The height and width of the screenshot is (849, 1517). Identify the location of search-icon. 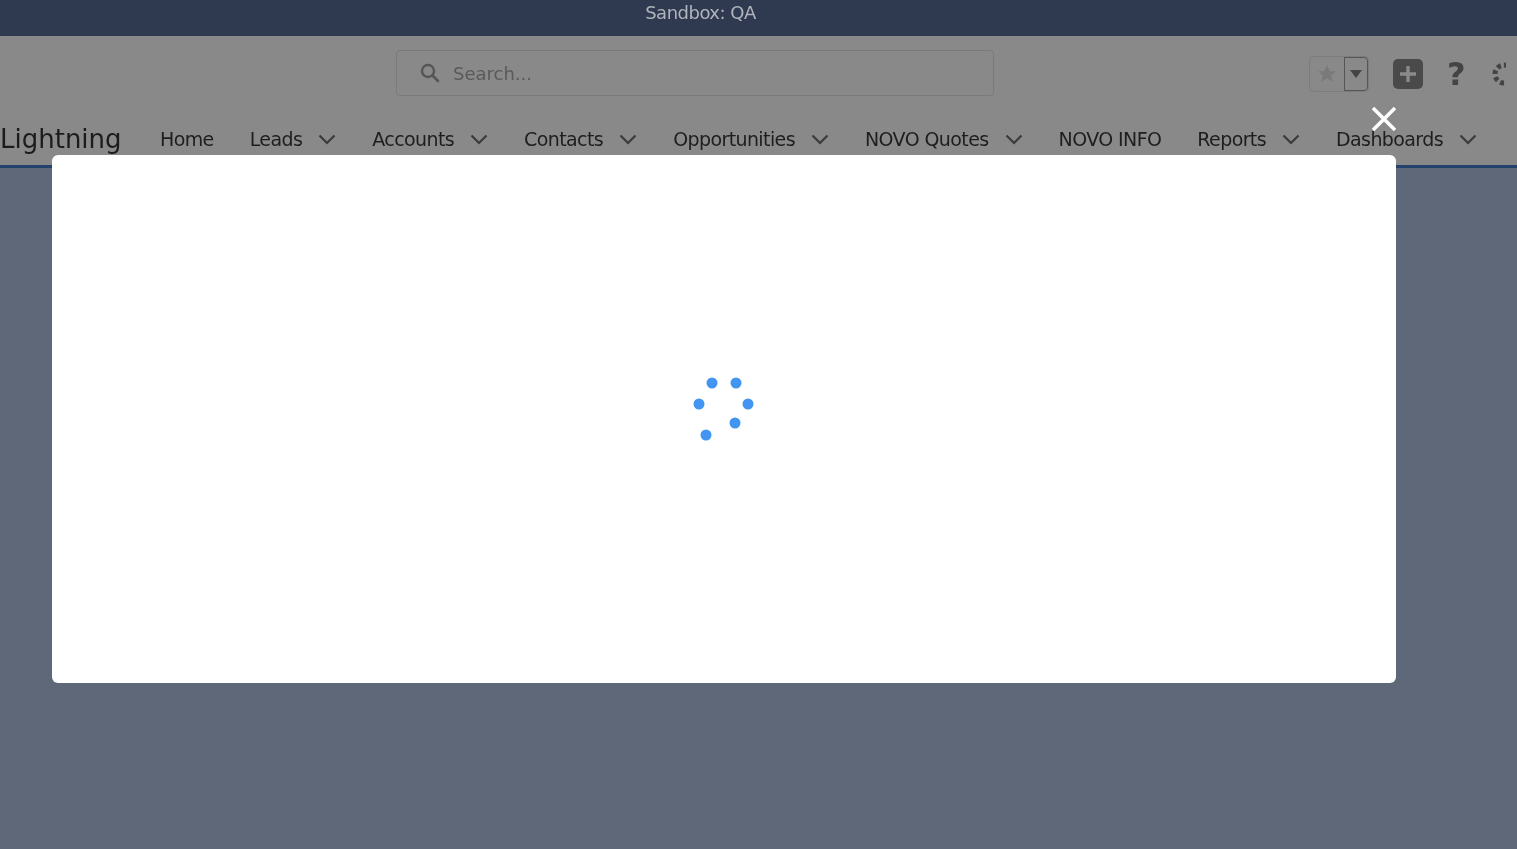
(430, 73).